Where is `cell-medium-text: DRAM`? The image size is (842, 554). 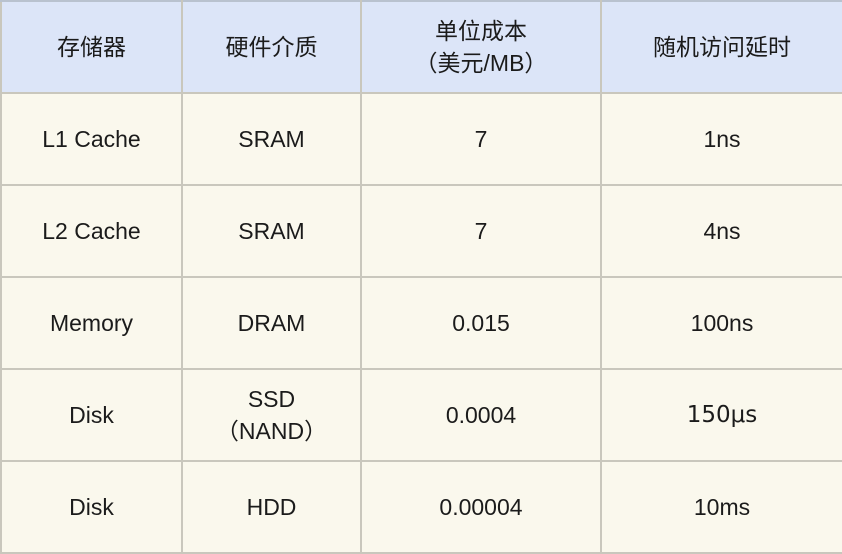
cell-medium-text: DRAM is located at coordinates (271, 322).